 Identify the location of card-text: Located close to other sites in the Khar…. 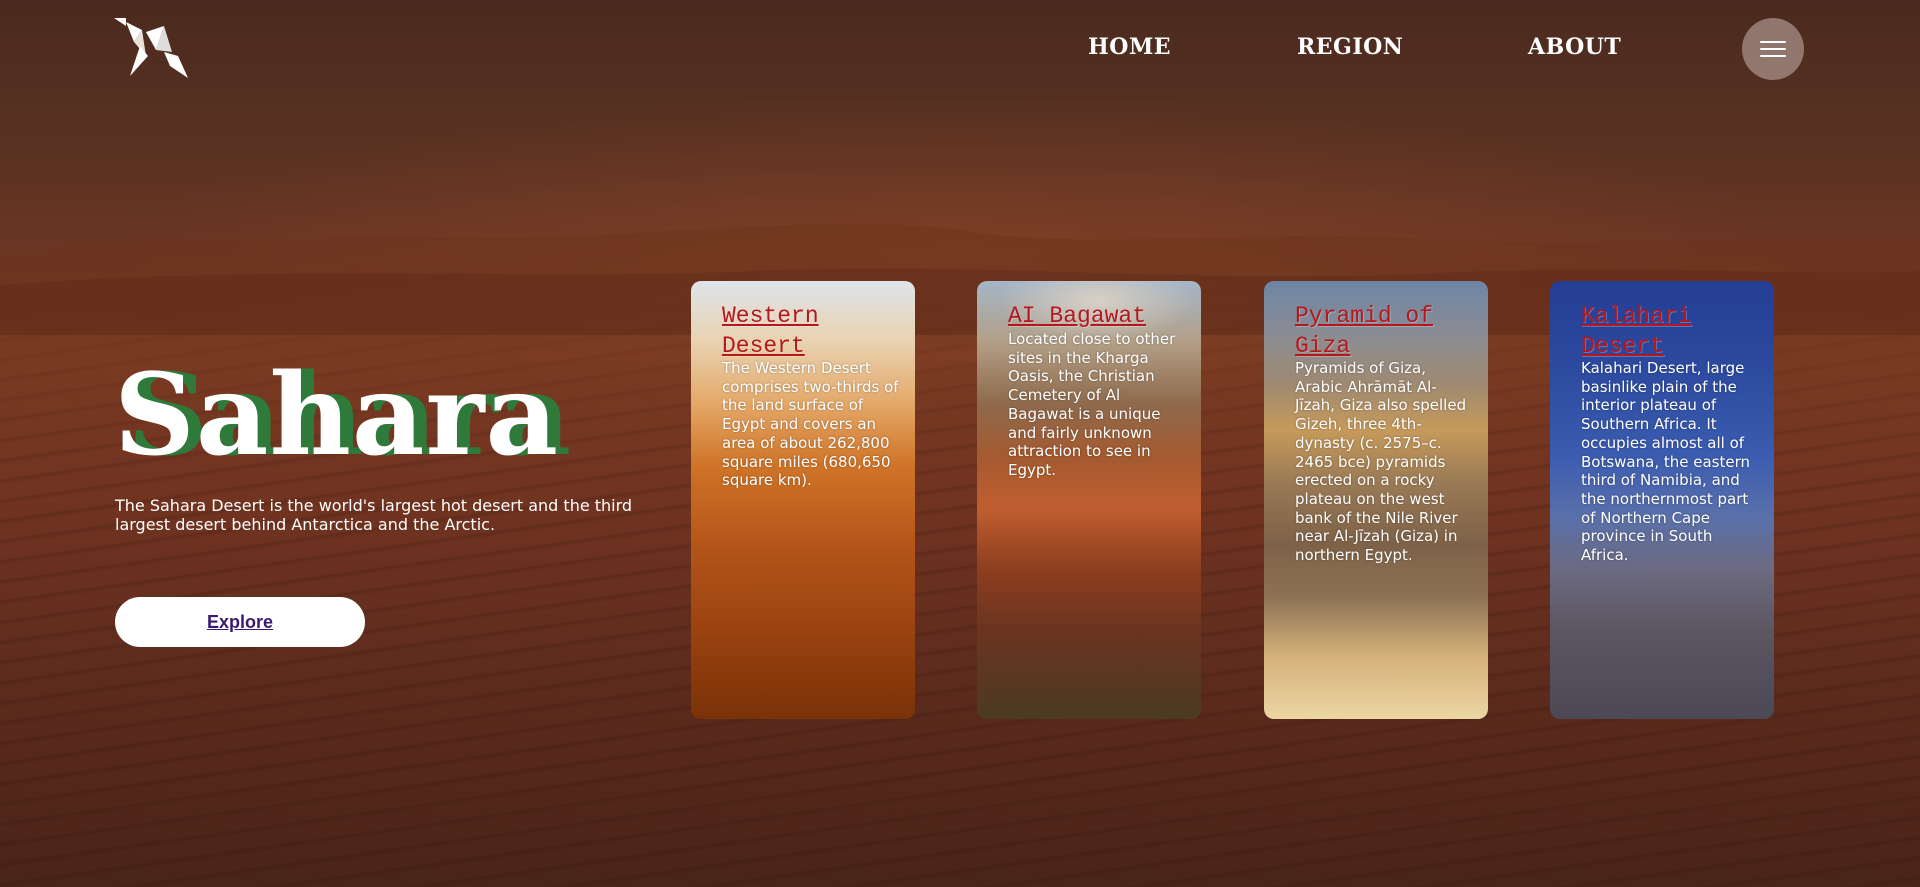
(1092, 404).